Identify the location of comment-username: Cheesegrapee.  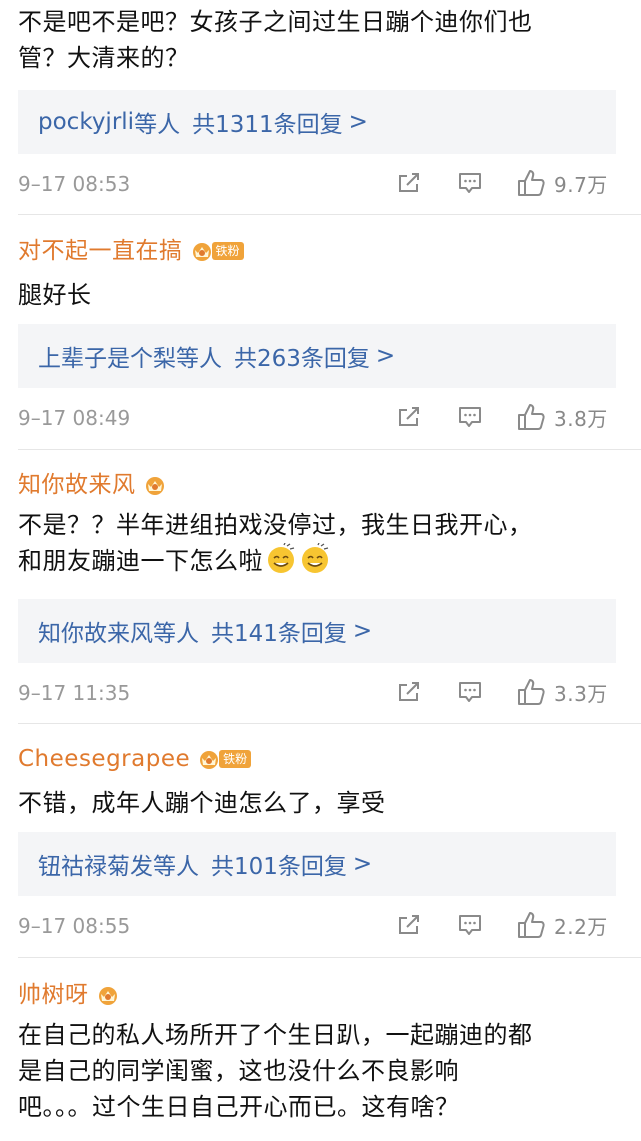
(104, 759).